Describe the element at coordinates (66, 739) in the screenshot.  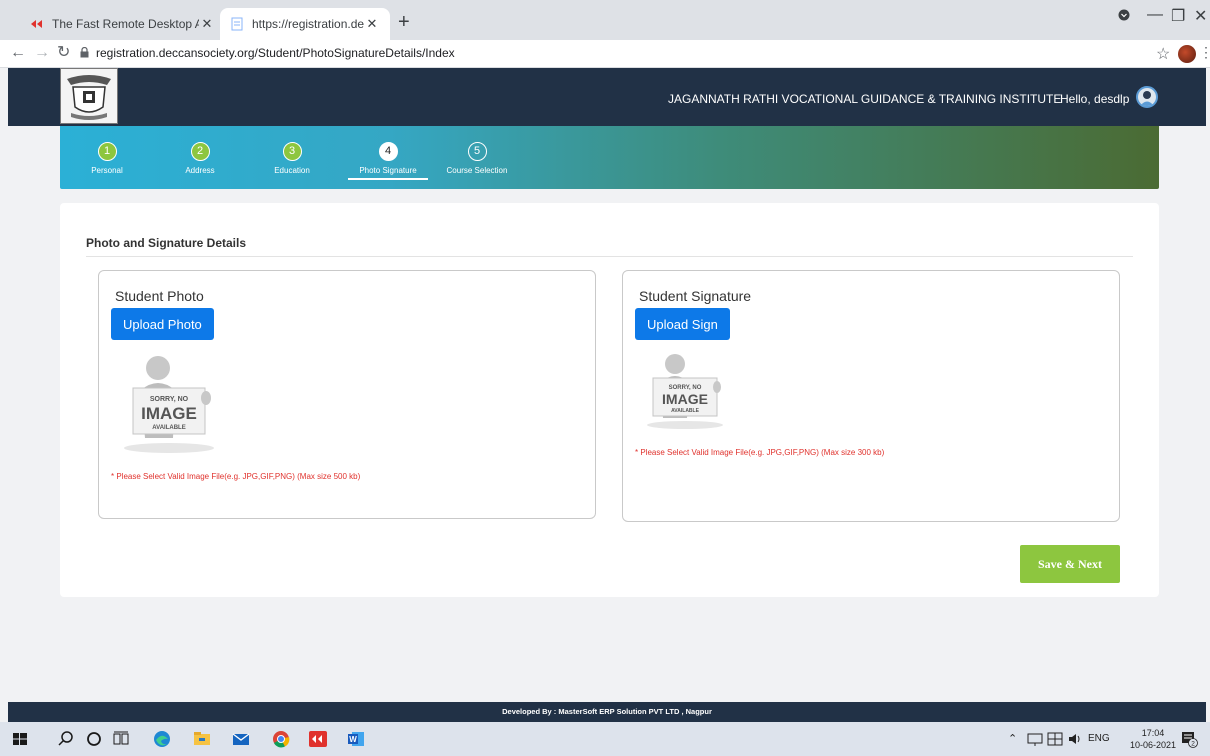
I see `search-icon` at that location.